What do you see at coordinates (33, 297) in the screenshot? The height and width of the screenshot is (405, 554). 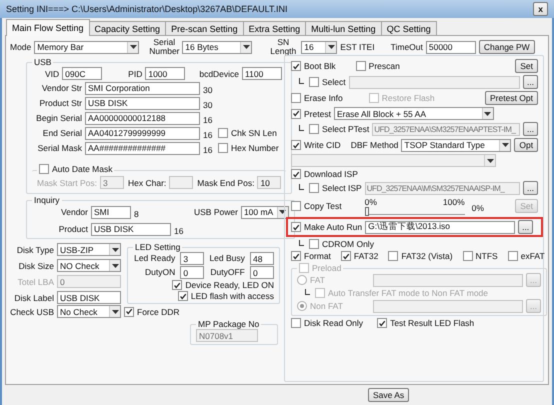 I see `field-label: Disk Label` at bounding box center [33, 297].